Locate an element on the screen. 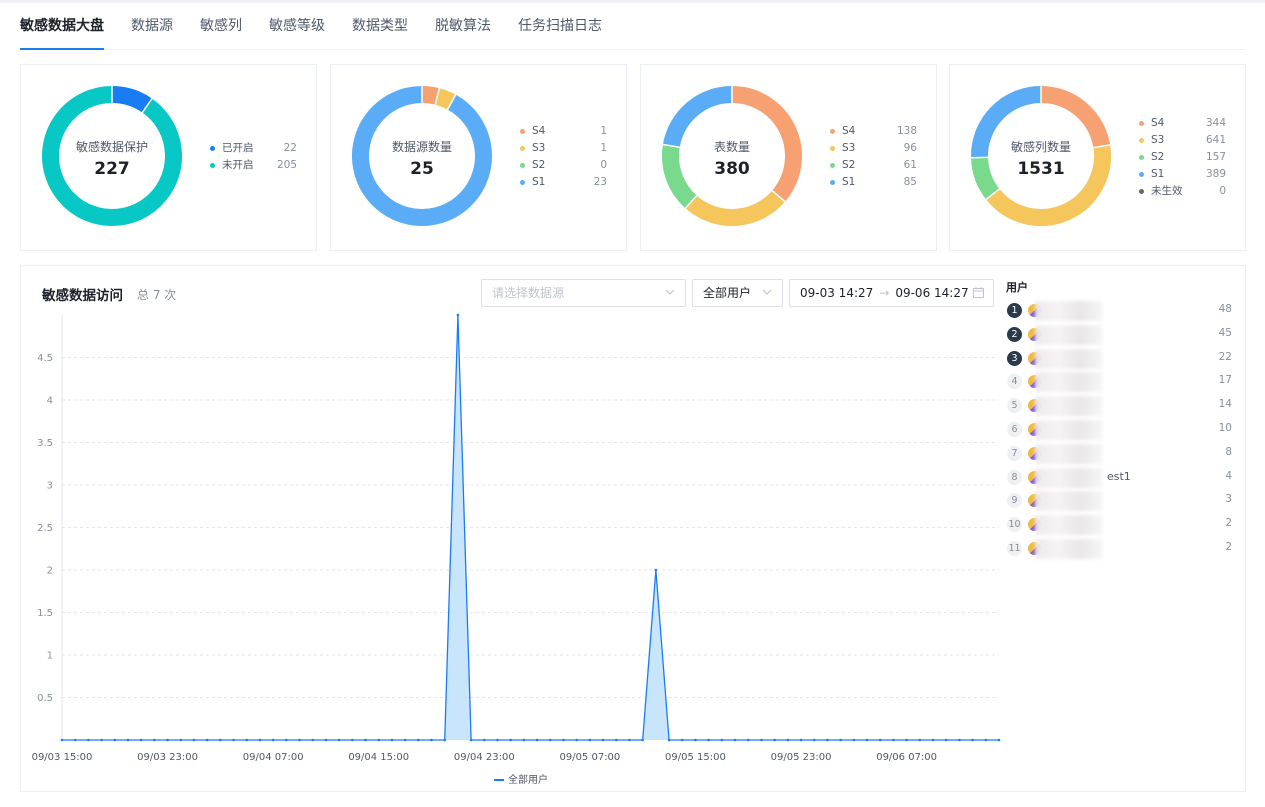 This screenshot has width=1265, height=807. user-row: 2 45 is located at coordinates (1119, 335).